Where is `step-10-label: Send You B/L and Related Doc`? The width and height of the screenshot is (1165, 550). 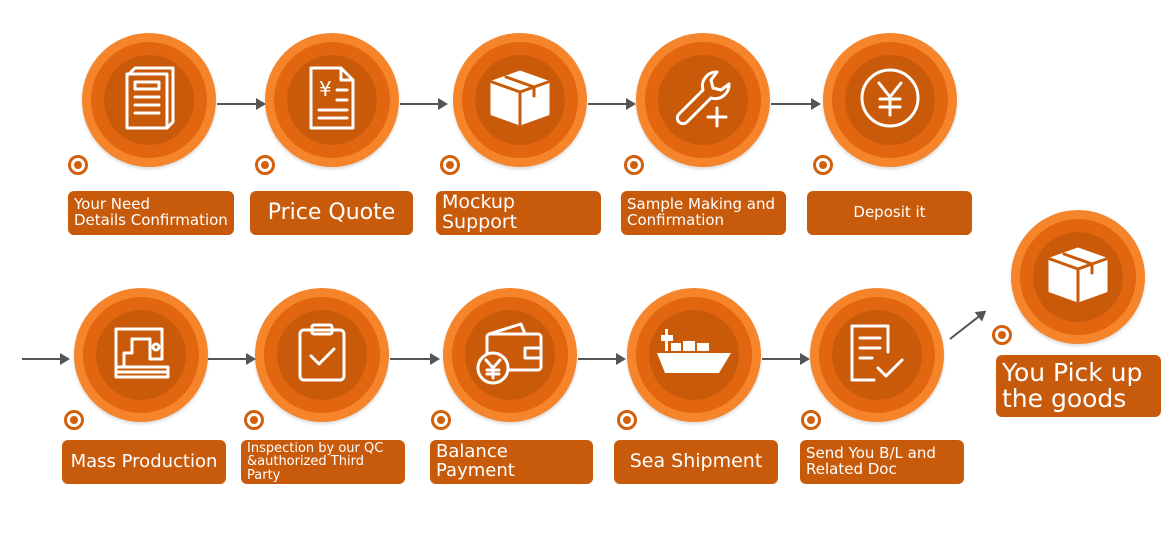 step-10-label: Send You B/L and Related Doc is located at coordinates (882, 462).